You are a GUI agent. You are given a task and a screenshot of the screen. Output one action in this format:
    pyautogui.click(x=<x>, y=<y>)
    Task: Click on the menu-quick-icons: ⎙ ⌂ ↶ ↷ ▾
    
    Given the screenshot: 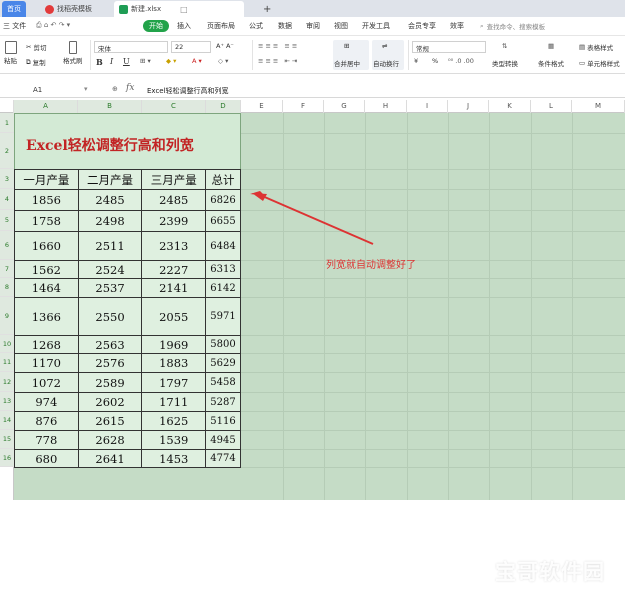 What is the action you would take?
    pyautogui.click(x=53, y=25)
    